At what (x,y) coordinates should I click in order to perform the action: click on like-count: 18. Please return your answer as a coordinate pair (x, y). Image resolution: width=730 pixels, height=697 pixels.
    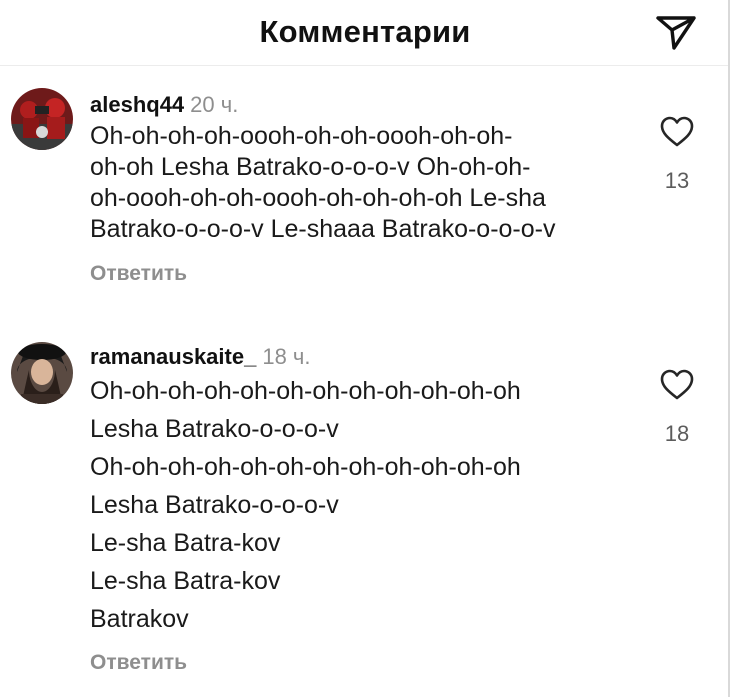
    Looking at the image, I should click on (677, 433).